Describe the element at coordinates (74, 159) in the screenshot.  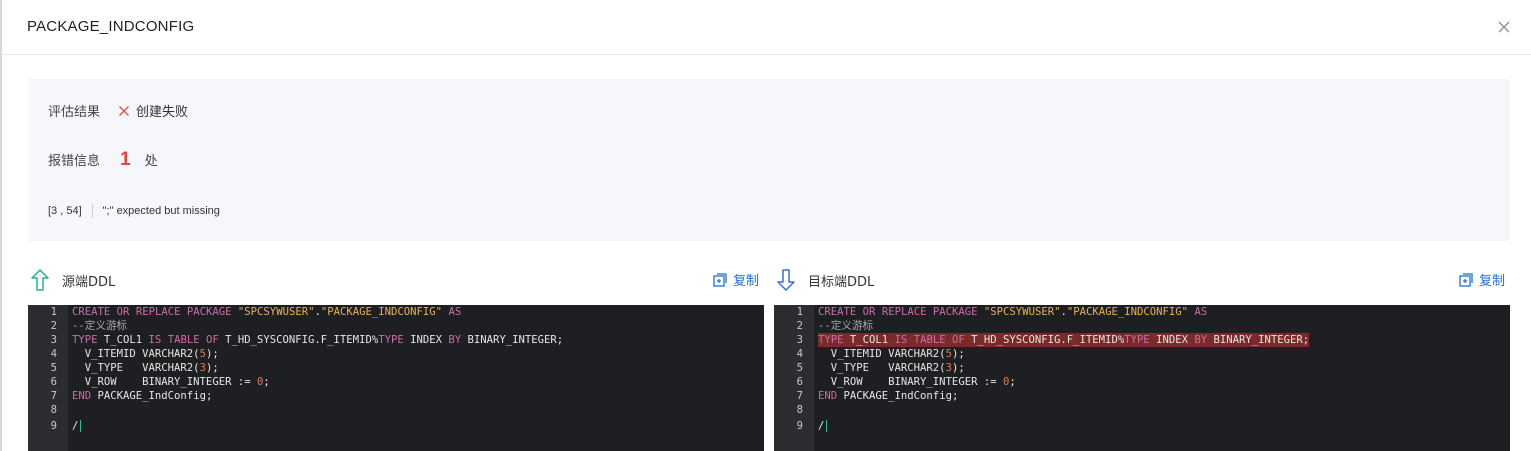
I see `error-info-label: 报错信息` at that location.